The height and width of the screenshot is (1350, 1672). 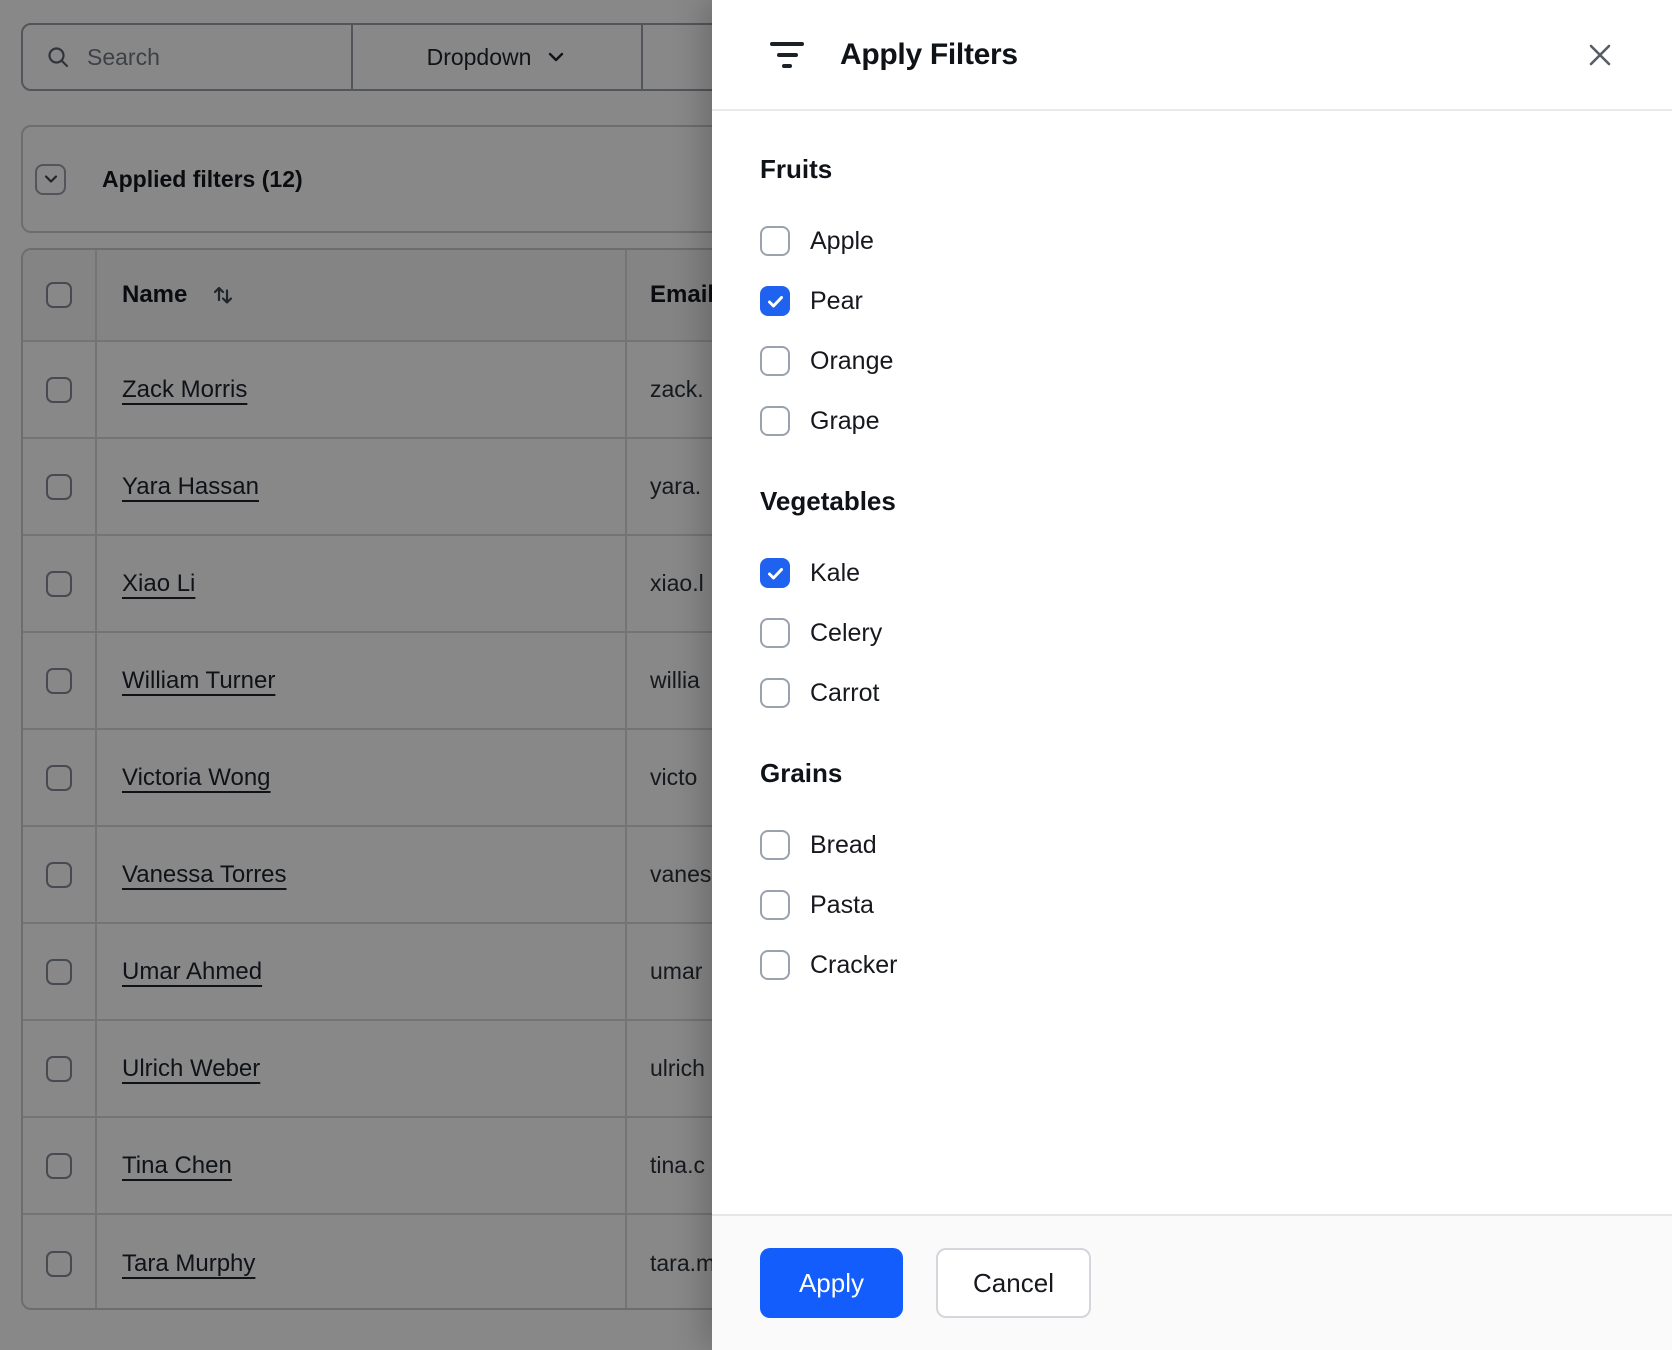 What do you see at coordinates (1192, 1282) in the screenshot?
I see `drawer-footer: Apply Cancel` at bounding box center [1192, 1282].